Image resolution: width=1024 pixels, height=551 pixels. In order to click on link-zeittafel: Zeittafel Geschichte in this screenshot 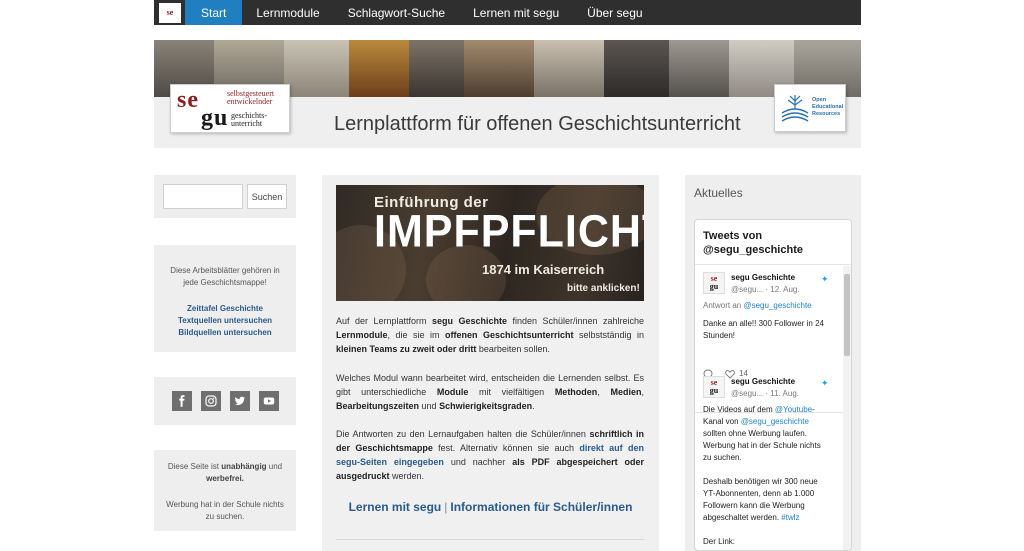, I will do `click(225, 309)`.